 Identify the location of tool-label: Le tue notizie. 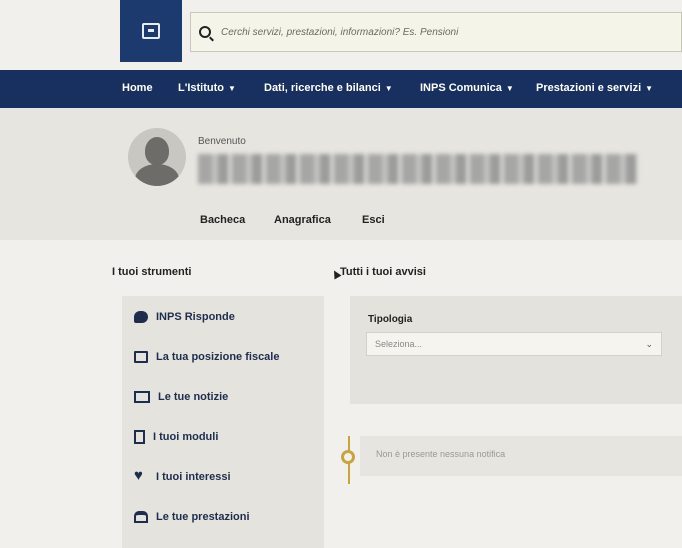
(193, 397).